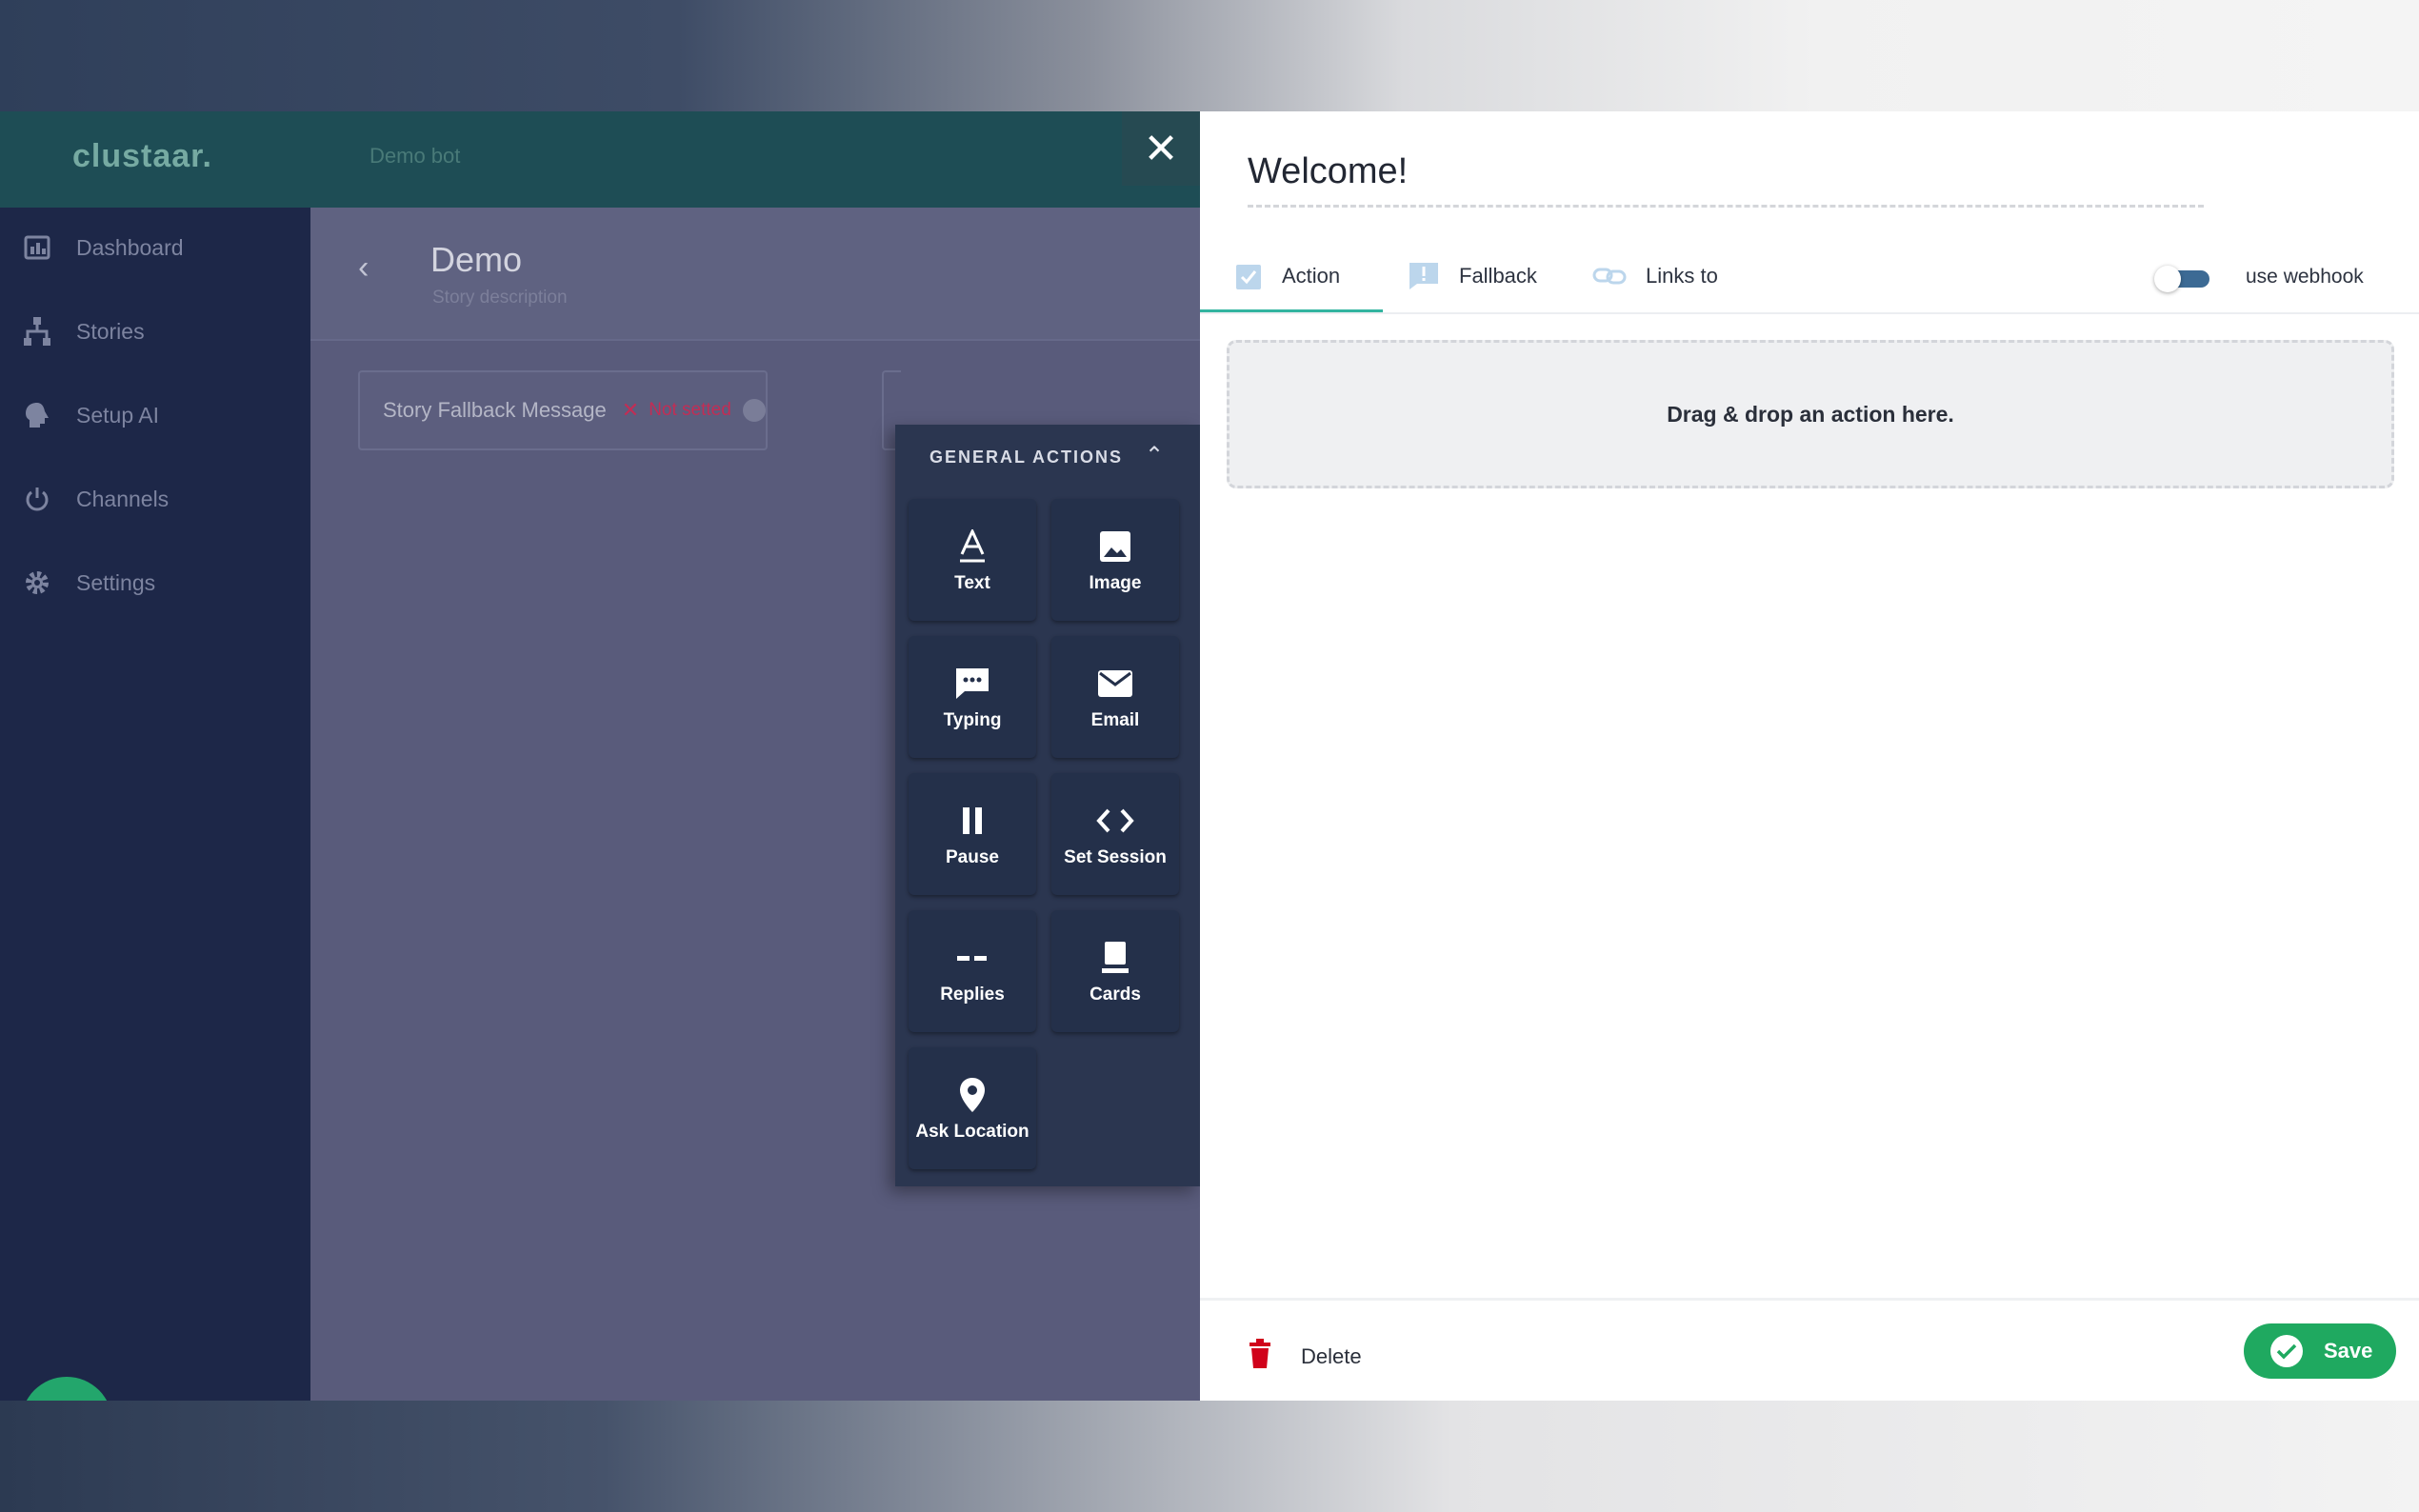  I want to click on fallback-label: Story Fallback Message, so click(495, 410).